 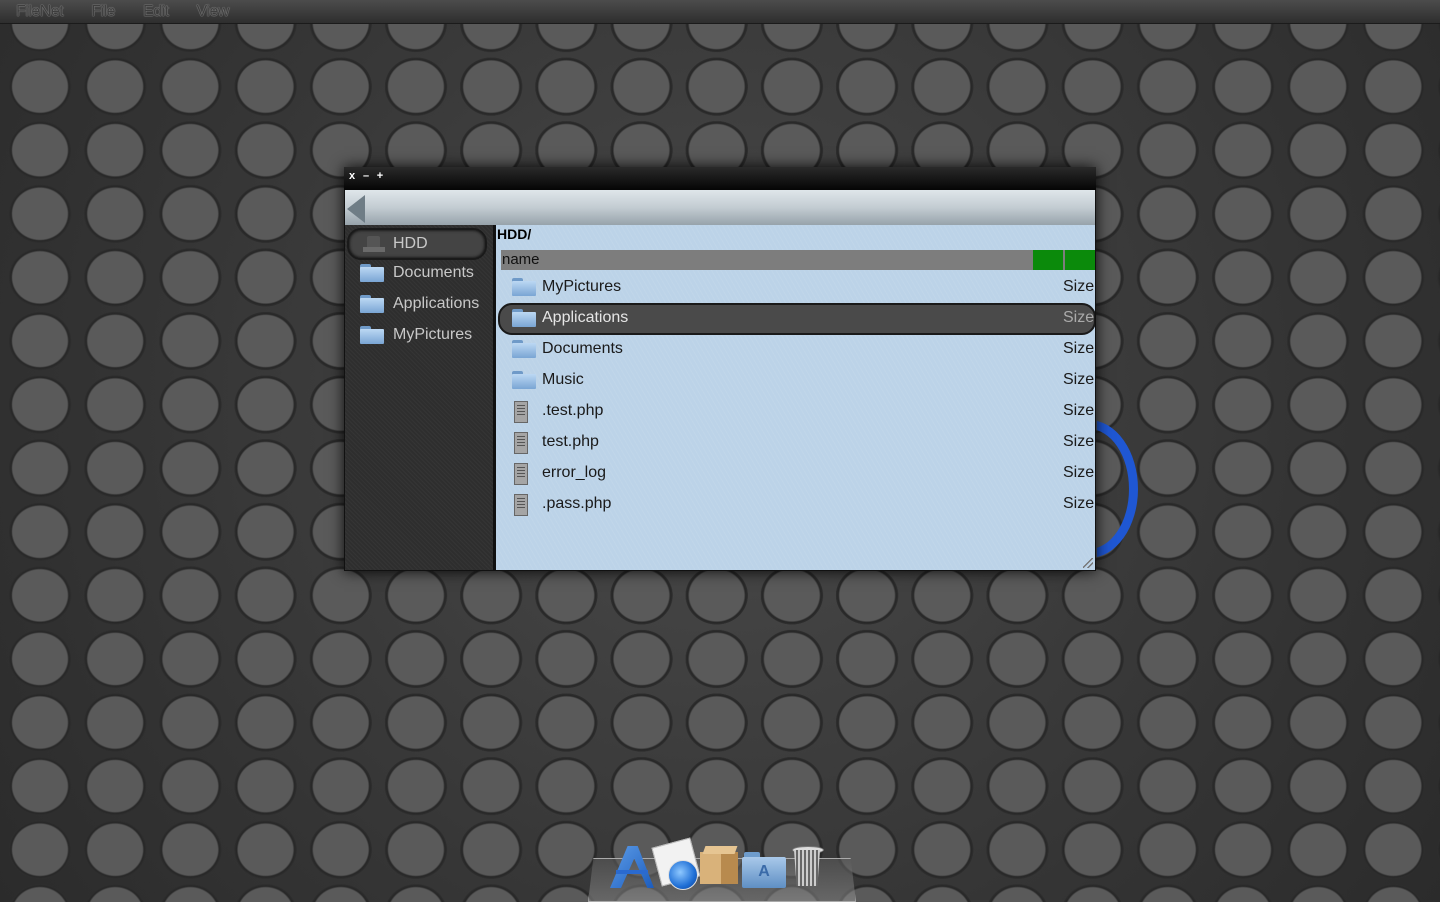 What do you see at coordinates (521, 259) in the screenshot?
I see `column-header-name: name` at bounding box center [521, 259].